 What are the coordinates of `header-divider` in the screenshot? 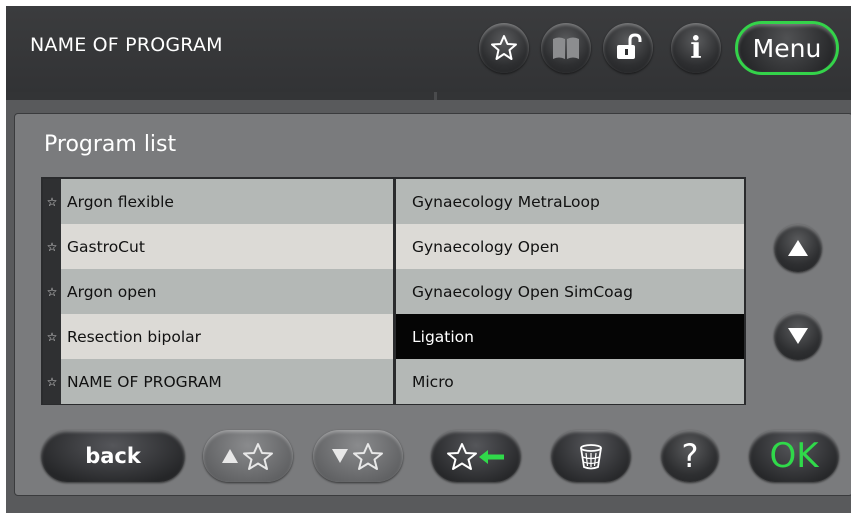 It's located at (428, 96).